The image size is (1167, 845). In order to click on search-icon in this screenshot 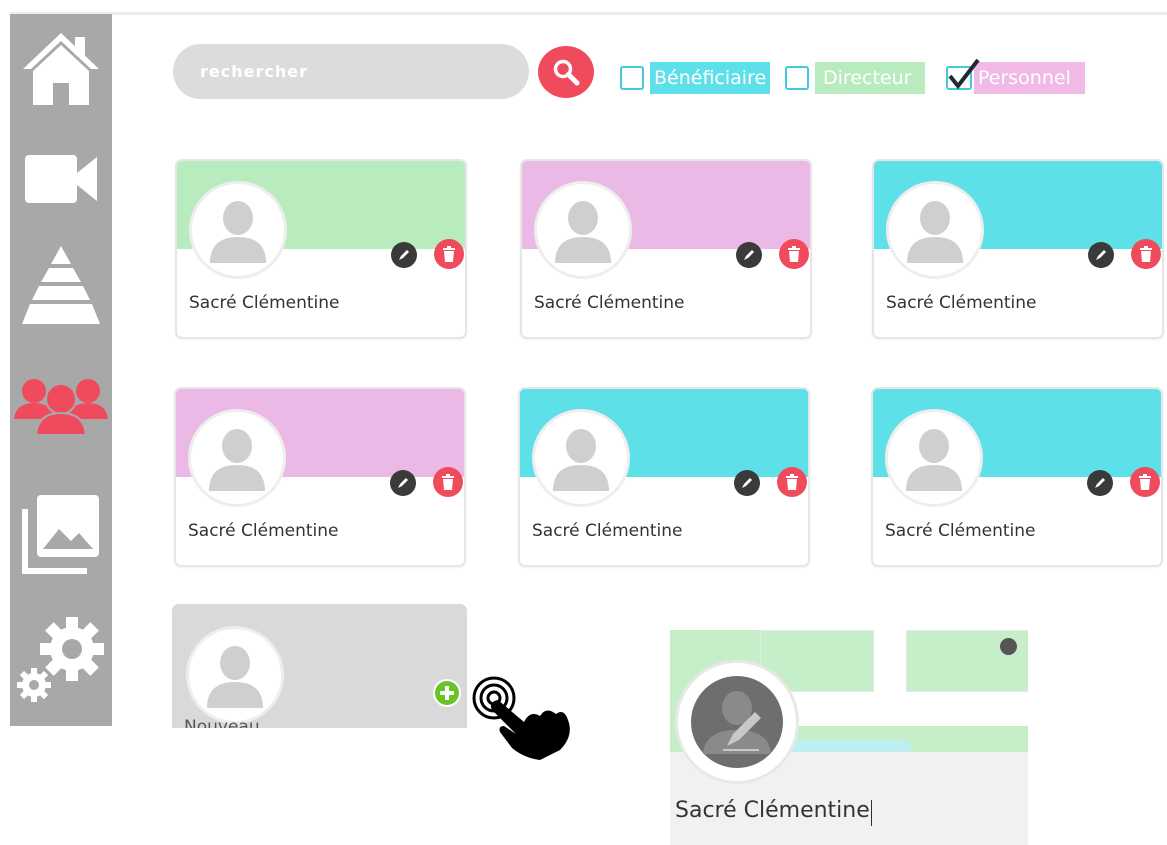, I will do `click(566, 72)`.